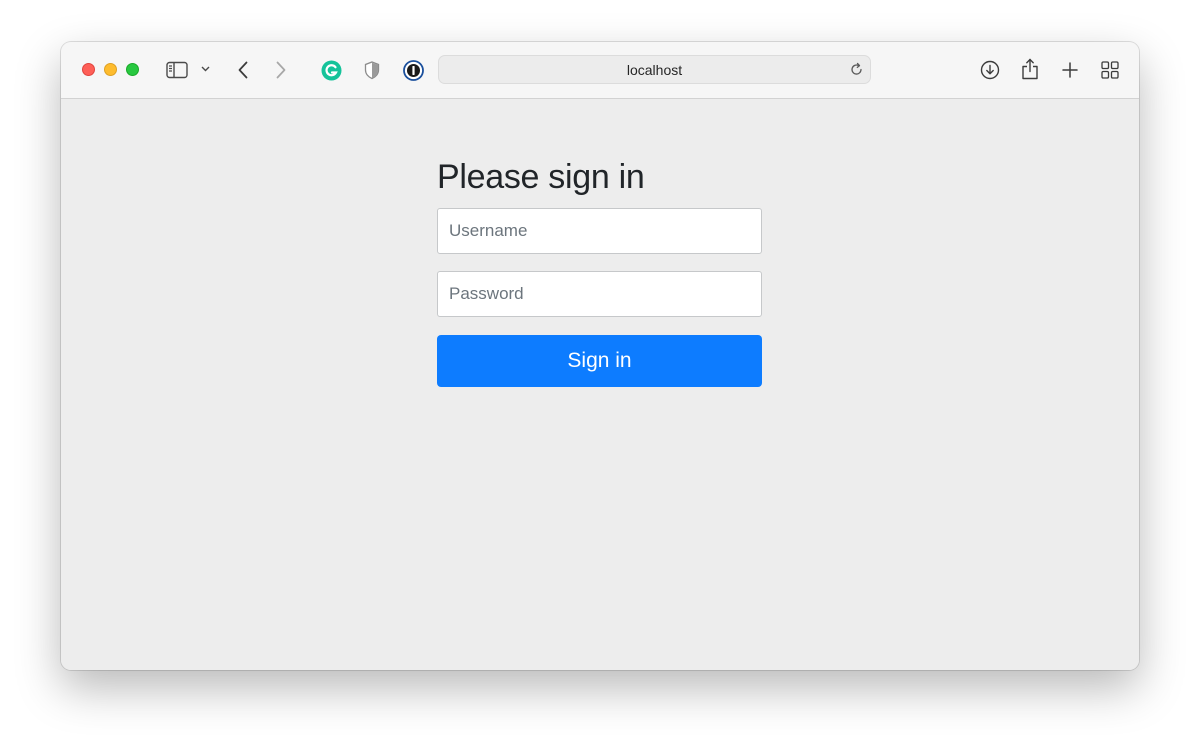 The height and width of the screenshot is (751, 1200). What do you see at coordinates (88, 69) in the screenshot?
I see `close-window-button` at bounding box center [88, 69].